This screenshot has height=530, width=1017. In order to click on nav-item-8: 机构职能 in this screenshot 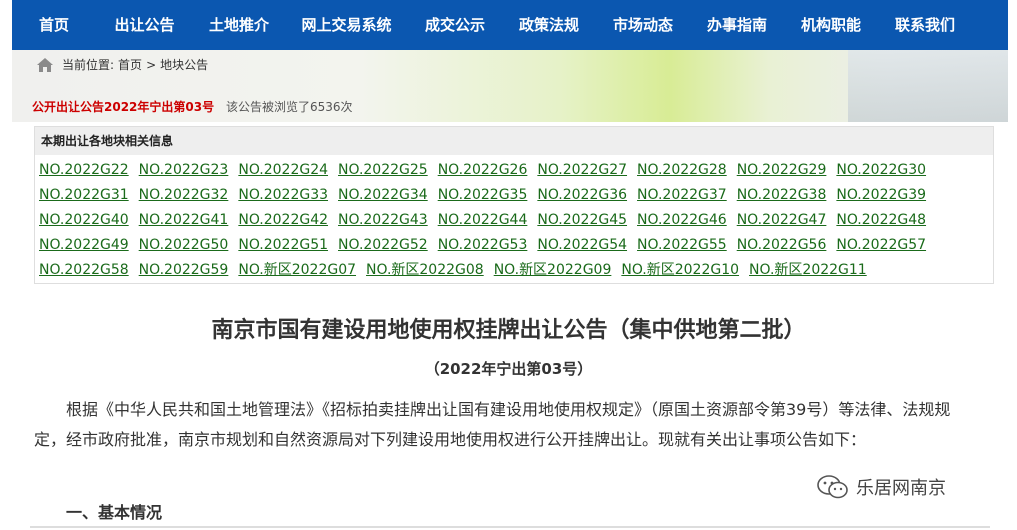, I will do `click(831, 25)`.